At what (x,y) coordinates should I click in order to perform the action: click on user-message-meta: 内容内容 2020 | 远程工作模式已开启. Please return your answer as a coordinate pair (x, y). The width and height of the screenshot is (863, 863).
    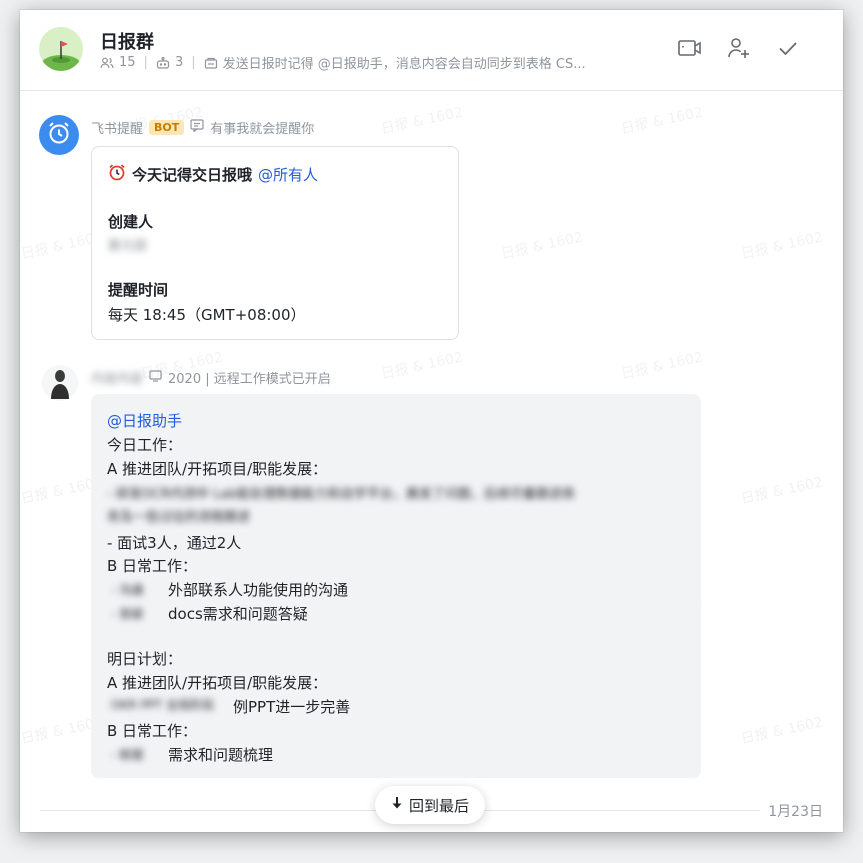
    Looking at the image, I should click on (211, 377).